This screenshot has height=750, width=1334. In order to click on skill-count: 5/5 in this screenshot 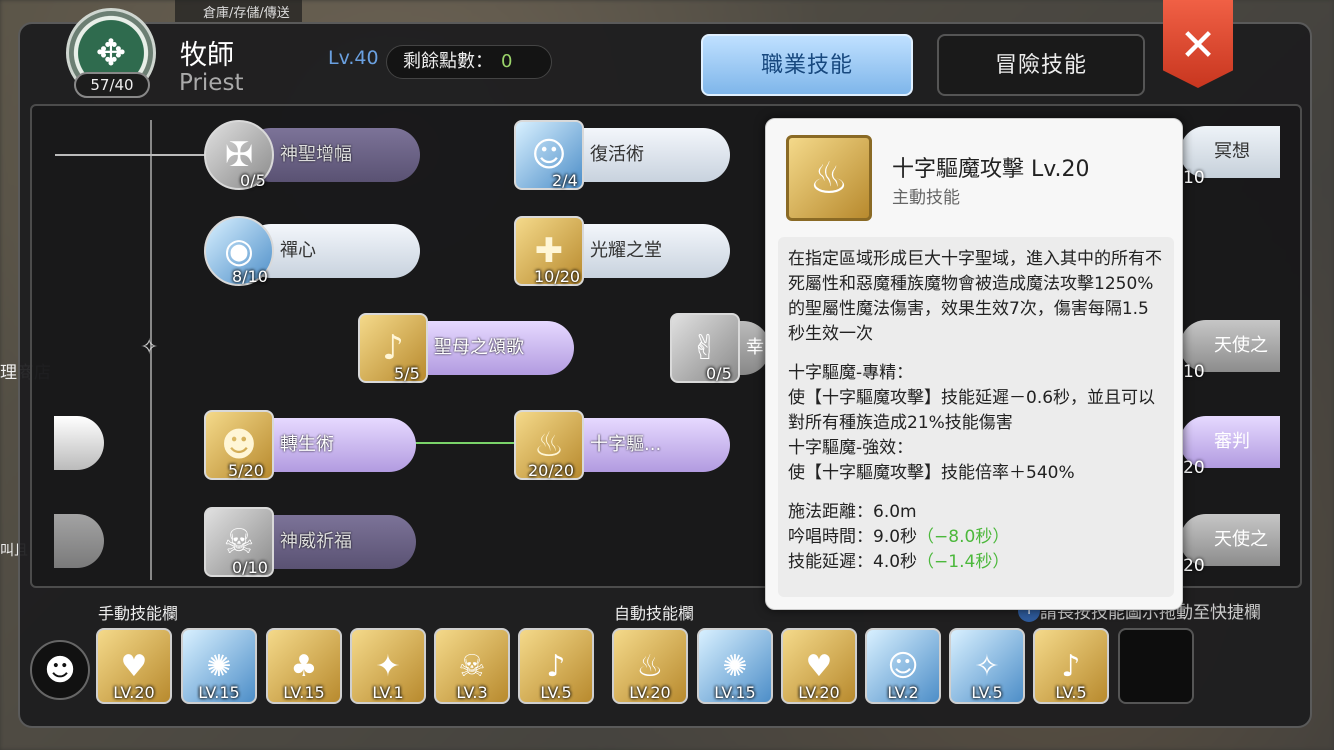, I will do `click(407, 373)`.